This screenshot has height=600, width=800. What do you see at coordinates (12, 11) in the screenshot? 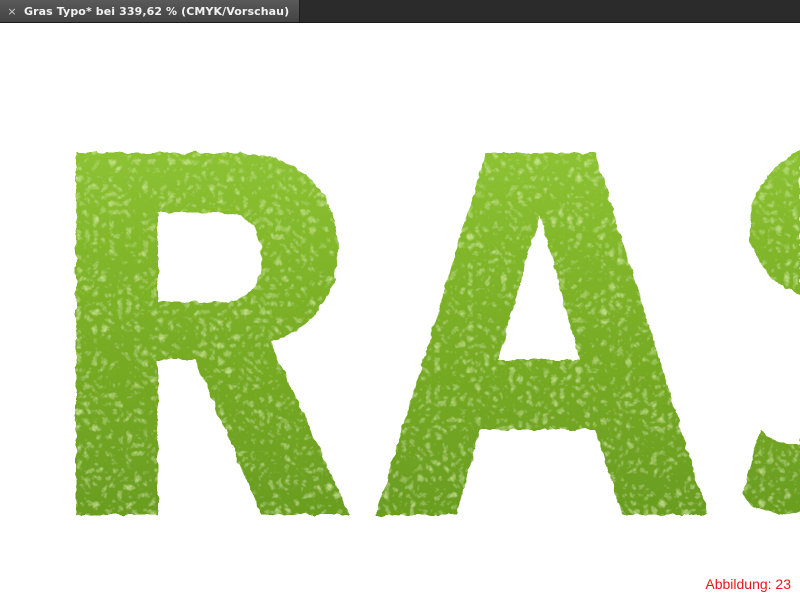
I see `close-icon: ×` at bounding box center [12, 11].